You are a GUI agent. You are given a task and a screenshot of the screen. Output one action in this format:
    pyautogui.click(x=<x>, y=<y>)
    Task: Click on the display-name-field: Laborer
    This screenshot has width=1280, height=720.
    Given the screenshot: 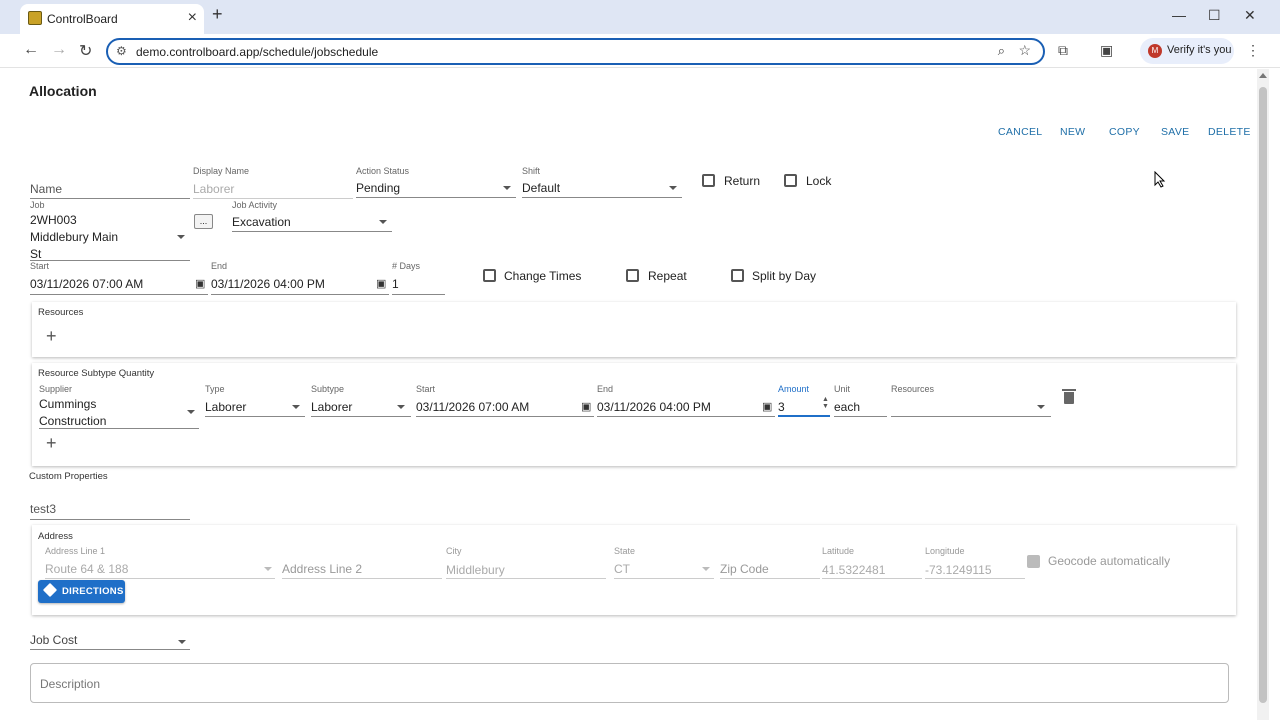 What is the action you would take?
    pyautogui.click(x=213, y=189)
    